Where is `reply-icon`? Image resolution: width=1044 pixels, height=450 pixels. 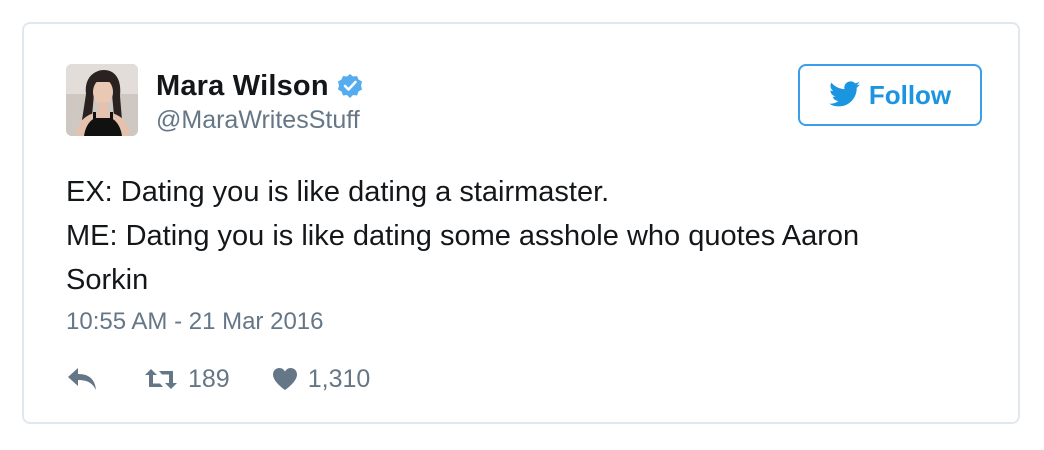 reply-icon is located at coordinates (82, 379).